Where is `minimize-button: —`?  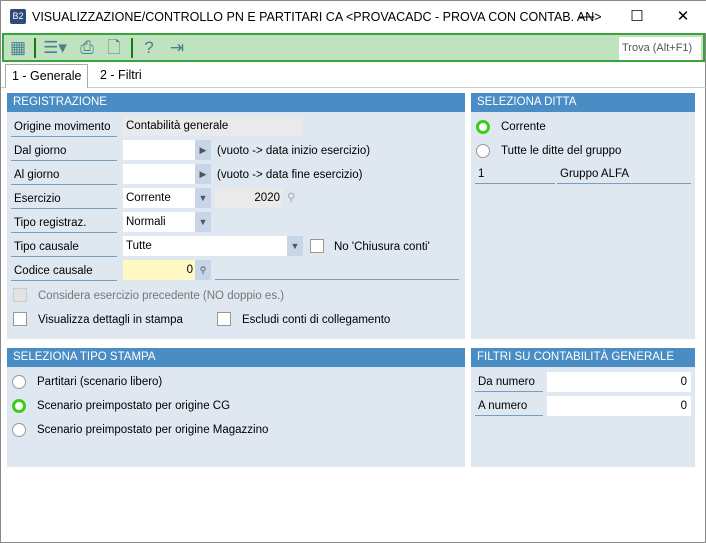
minimize-button: — is located at coordinates (587, 17).